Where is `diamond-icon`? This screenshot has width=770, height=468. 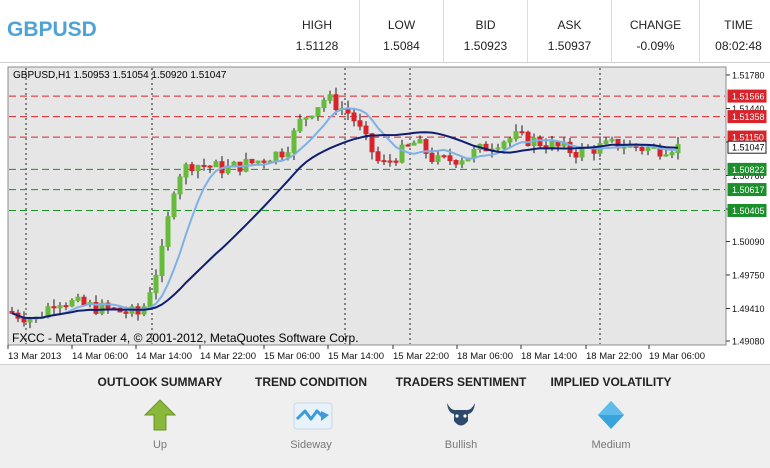 diamond-icon is located at coordinates (611, 415).